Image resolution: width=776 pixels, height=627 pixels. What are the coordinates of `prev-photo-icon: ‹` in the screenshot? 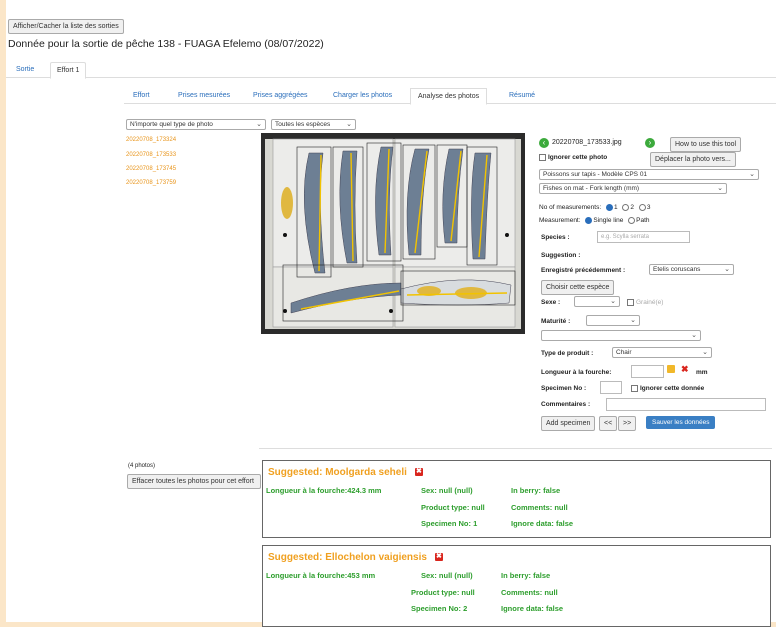 It's located at (544, 143).